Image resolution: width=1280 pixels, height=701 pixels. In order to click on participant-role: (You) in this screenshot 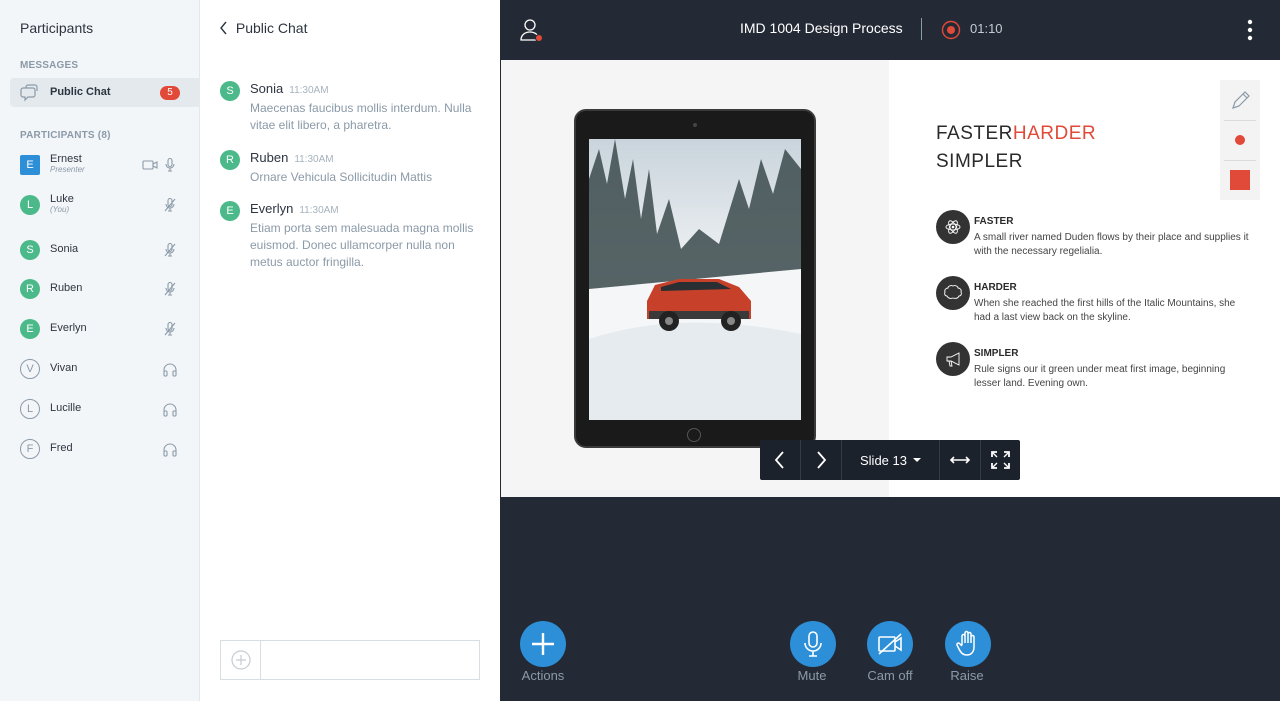, I will do `click(60, 209)`.